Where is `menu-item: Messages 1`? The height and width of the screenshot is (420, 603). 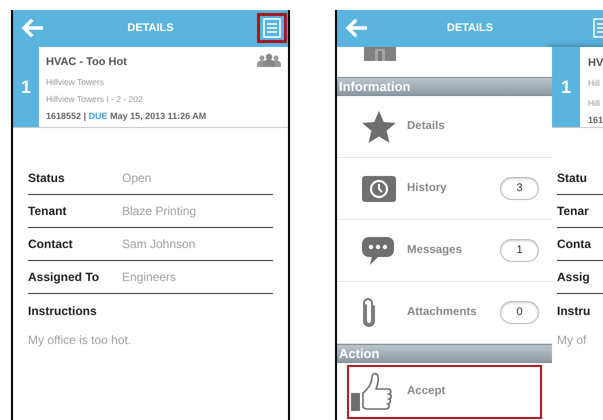
menu-item: Messages 1 is located at coordinates (444, 251).